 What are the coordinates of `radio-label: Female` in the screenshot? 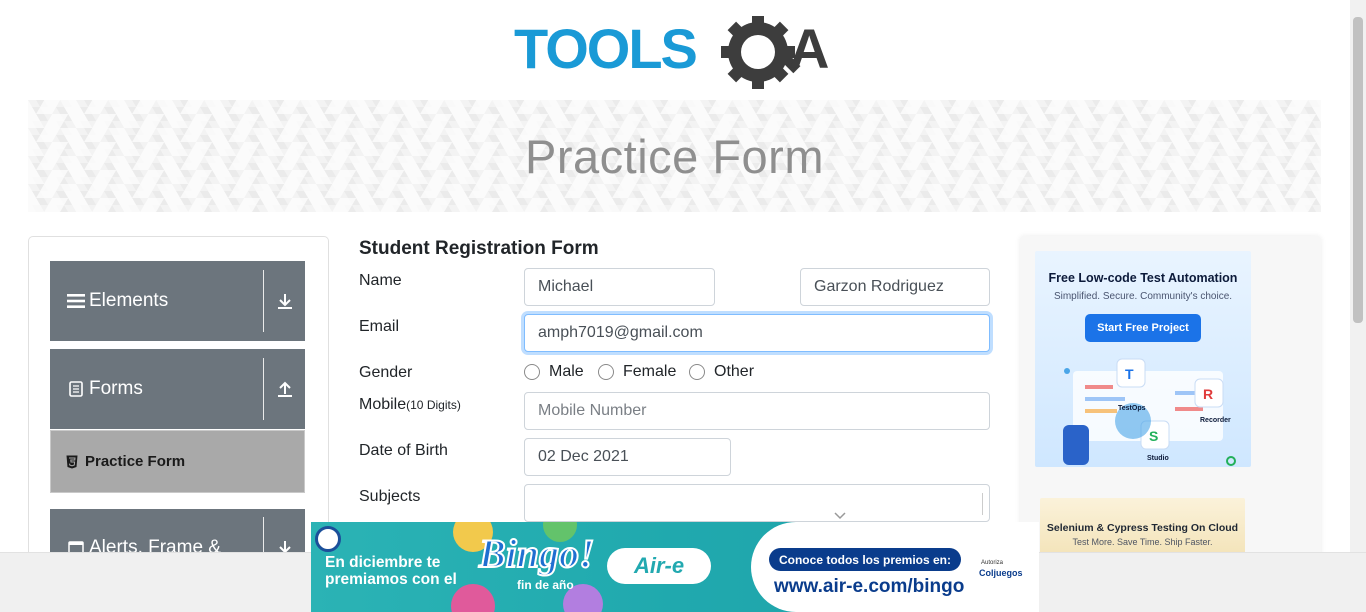 It's located at (650, 371).